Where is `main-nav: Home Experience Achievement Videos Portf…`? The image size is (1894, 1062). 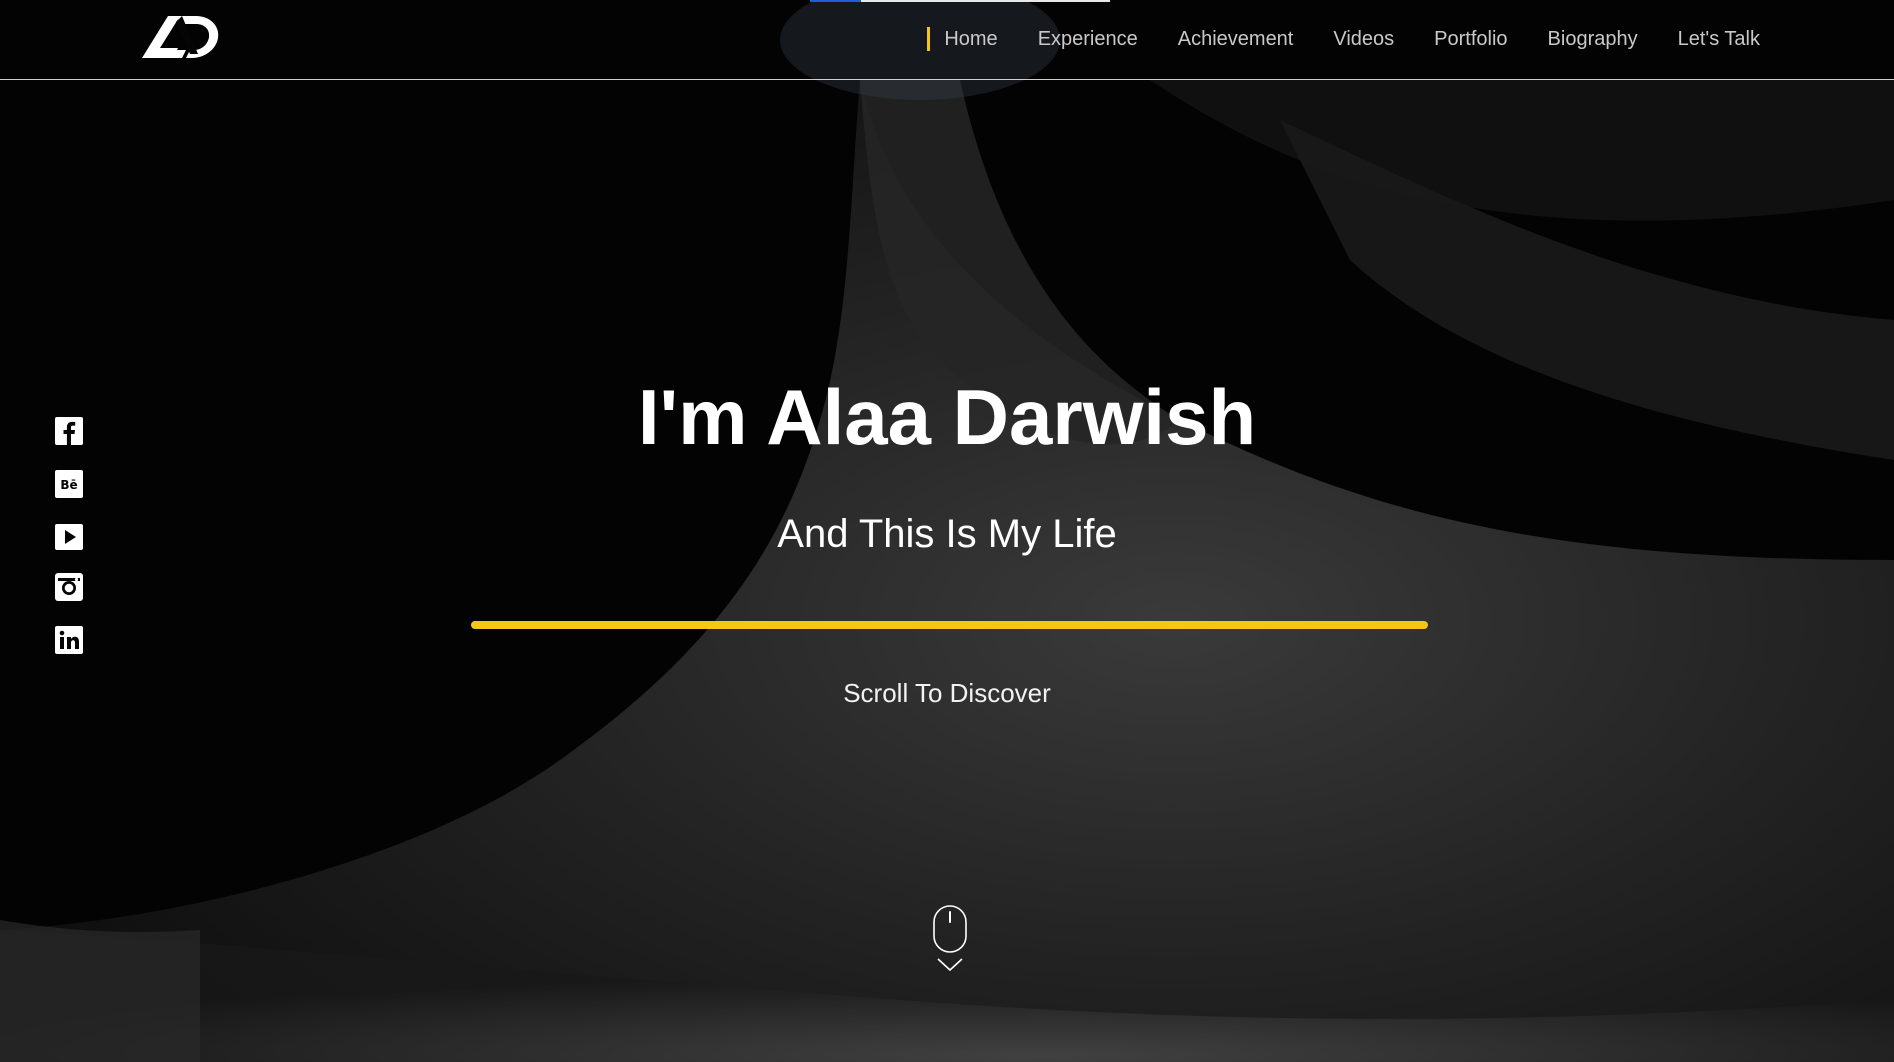
main-nav: Home Experience Achievement Videos Portf… is located at coordinates (1343, 39).